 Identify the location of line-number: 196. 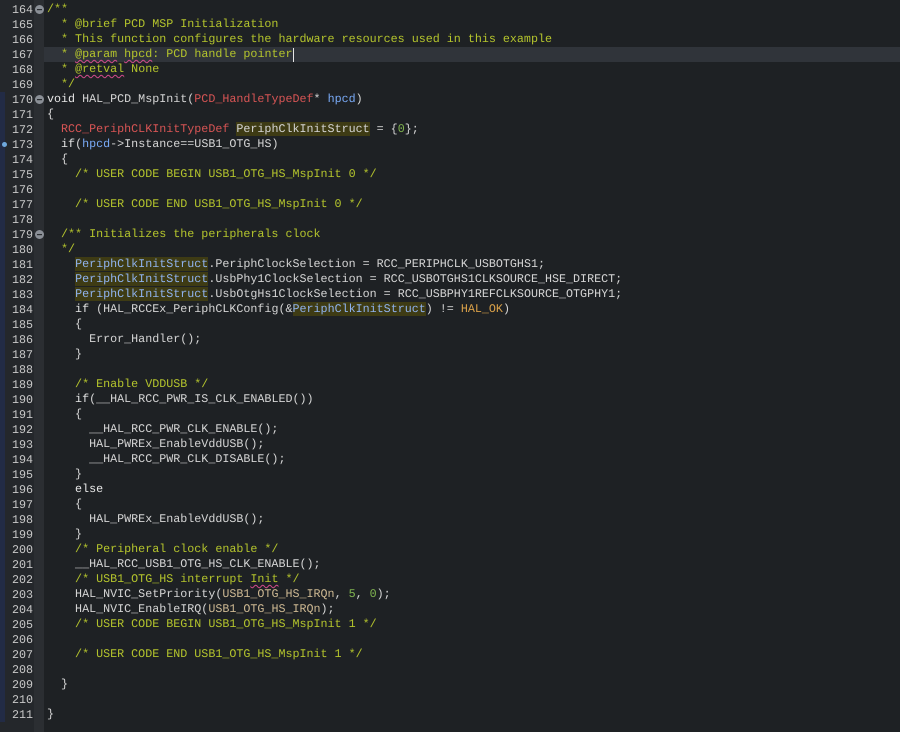
(22, 489).